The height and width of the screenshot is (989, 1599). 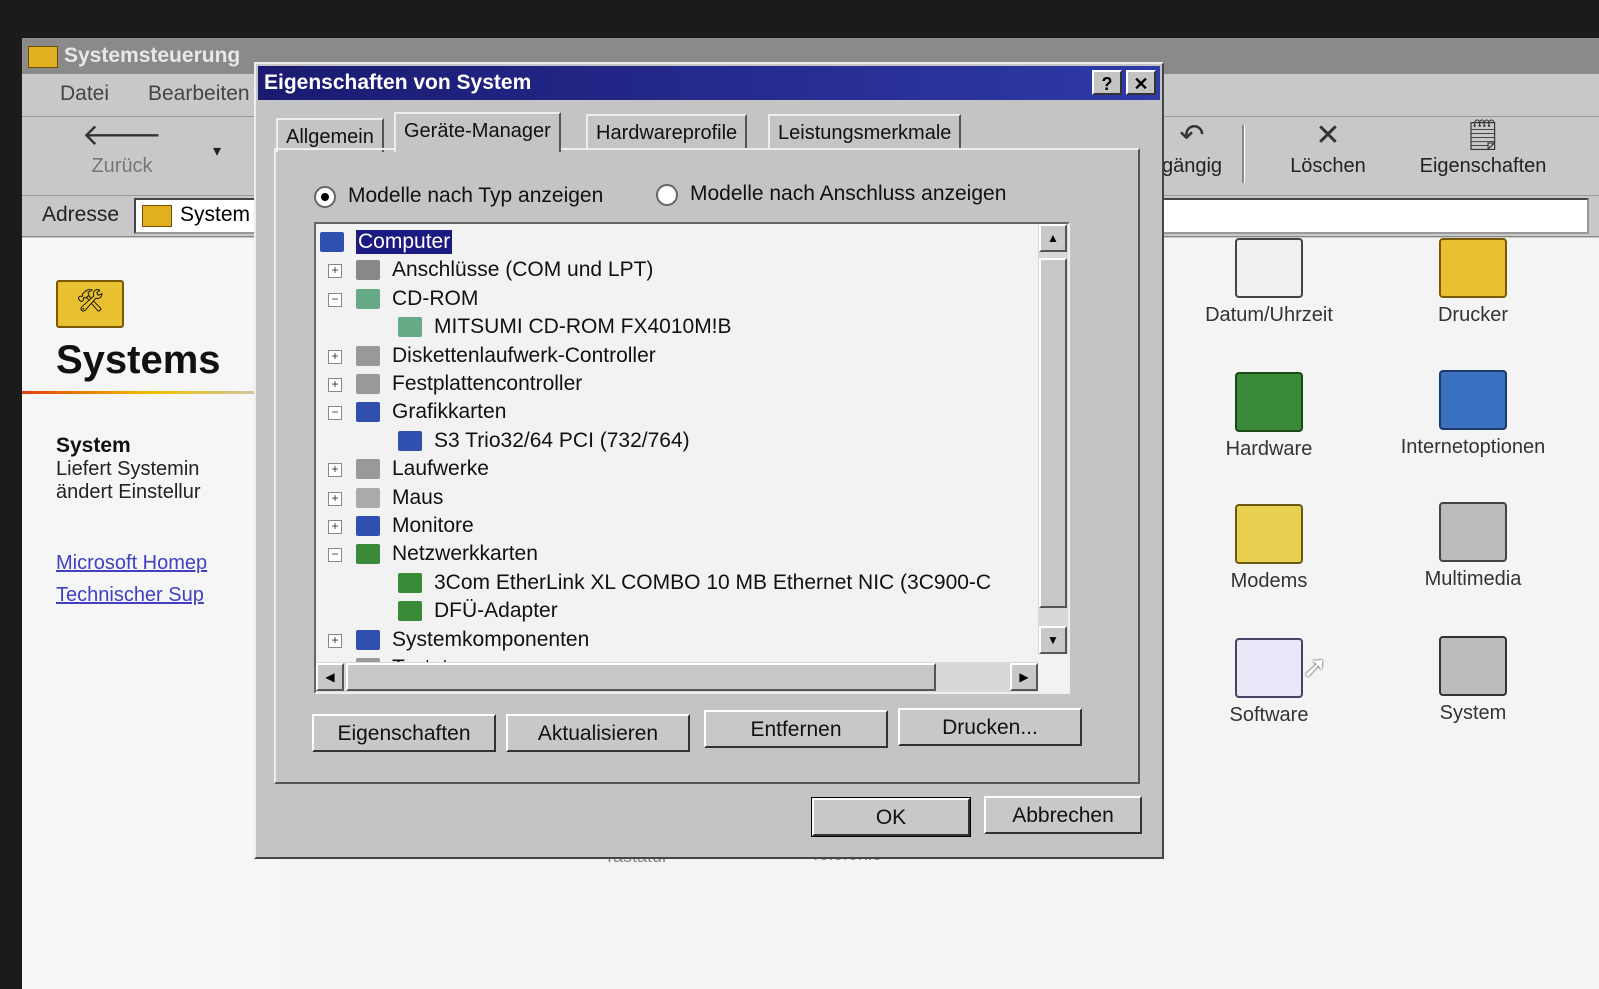 What do you see at coordinates (524, 355) in the screenshot?
I see `tree-node-label: Diskettenlaufwerk-Controller` at bounding box center [524, 355].